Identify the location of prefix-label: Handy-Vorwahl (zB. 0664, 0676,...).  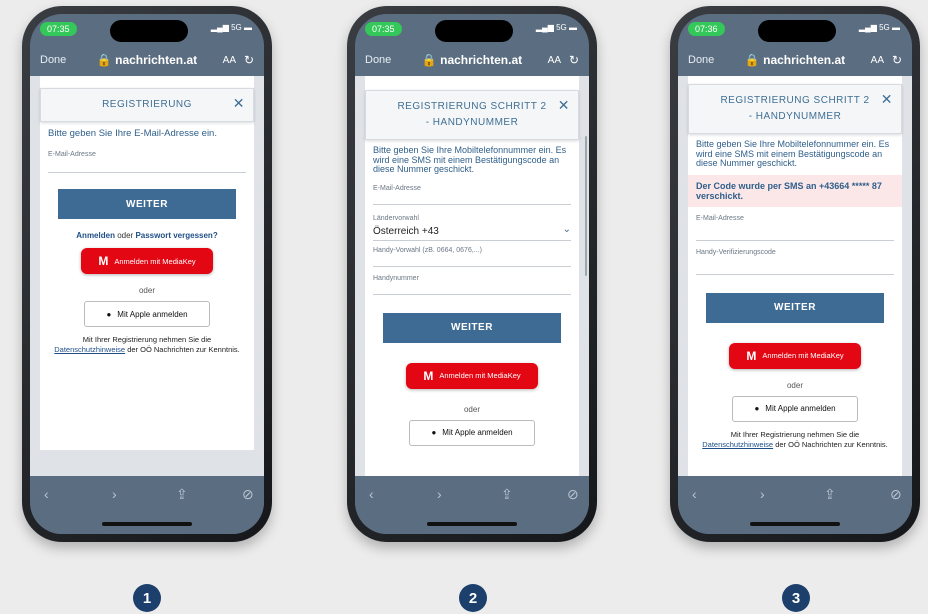
(427, 250).